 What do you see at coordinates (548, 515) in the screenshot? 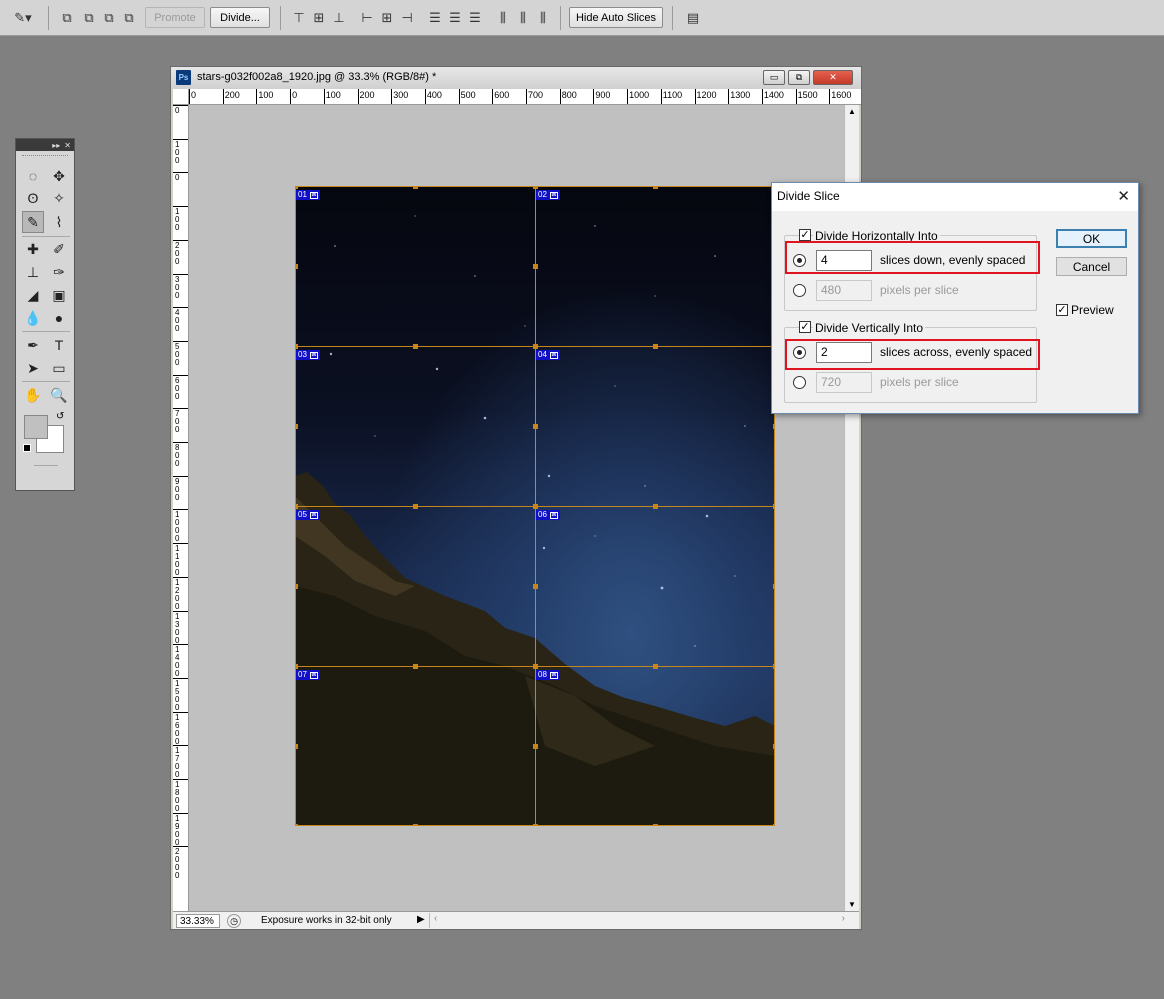
I see `slice-badge: 06 ⊠` at bounding box center [548, 515].